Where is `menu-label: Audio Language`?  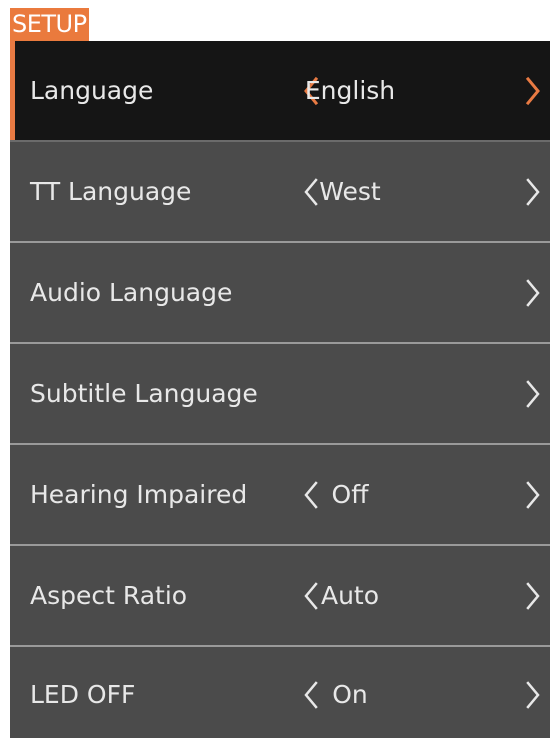 menu-label: Audio Language is located at coordinates (131, 292).